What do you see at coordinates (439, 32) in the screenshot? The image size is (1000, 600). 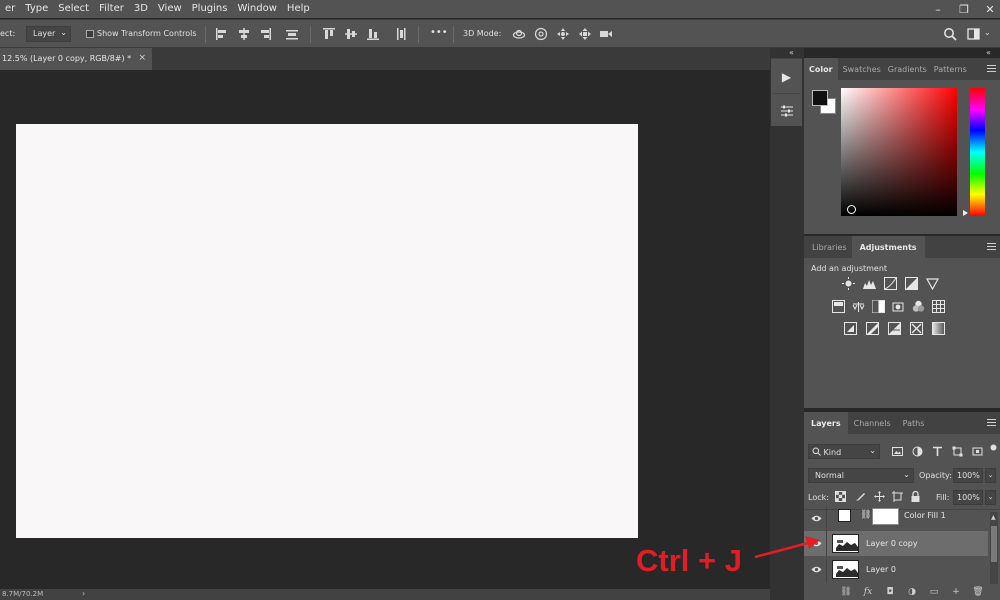 I see `more-options-button: •••` at bounding box center [439, 32].